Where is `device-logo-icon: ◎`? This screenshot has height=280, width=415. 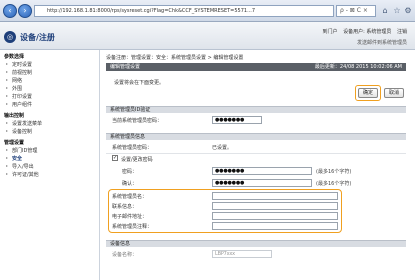
device-logo-icon: ◎ is located at coordinates (10, 37).